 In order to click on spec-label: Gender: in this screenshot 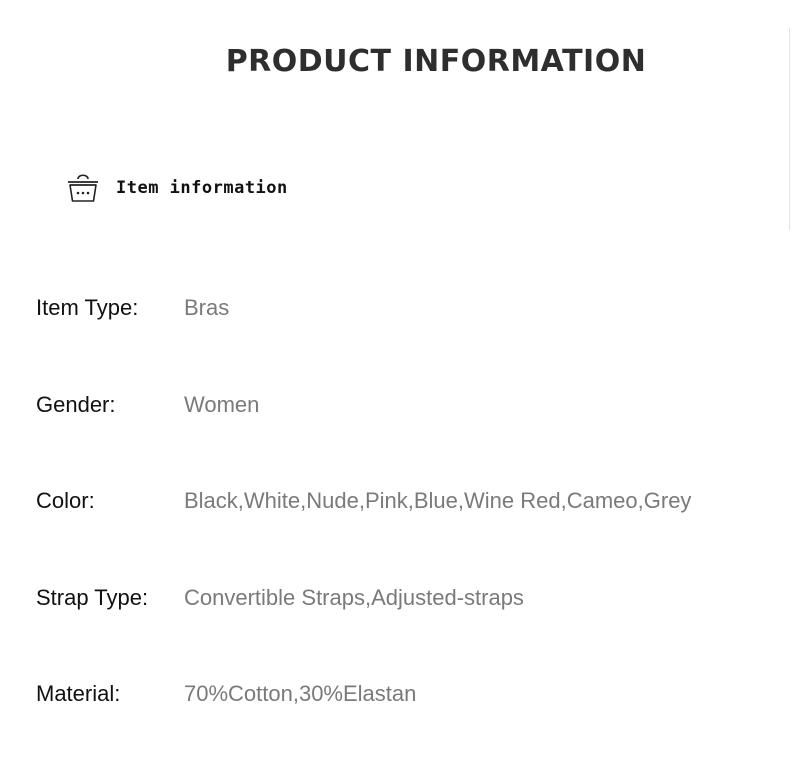, I will do `click(76, 404)`.